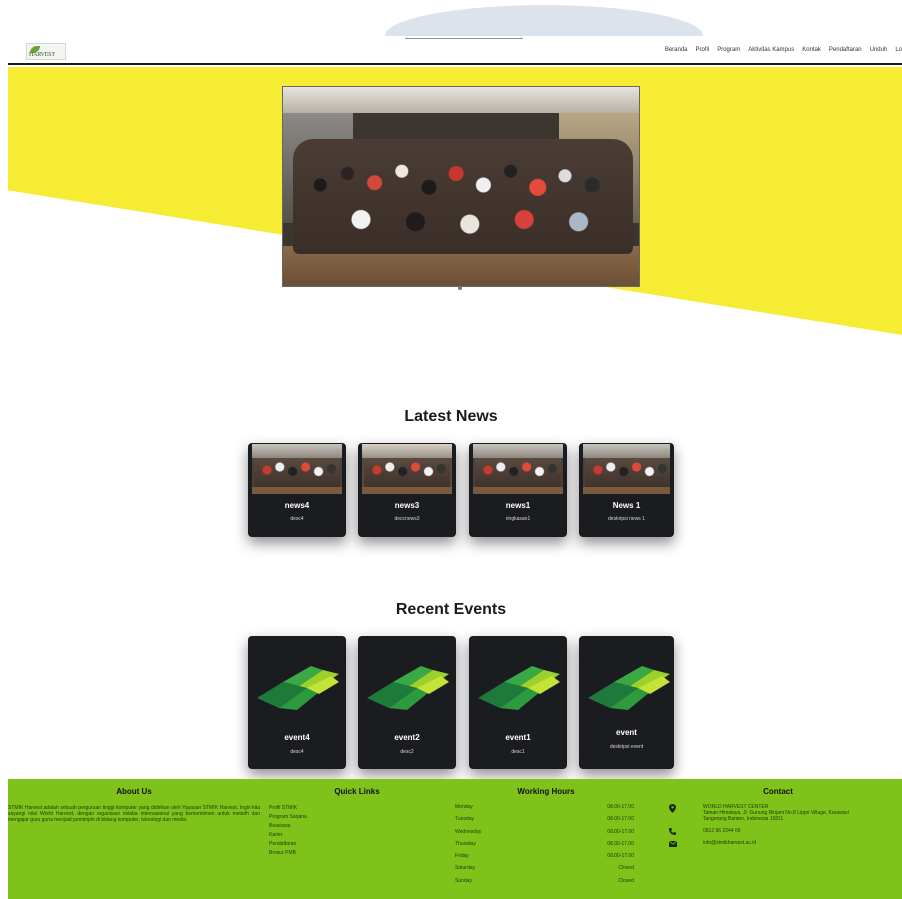 The height and width of the screenshot is (899, 902). What do you see at coordinates (464, 819) in the screenshot?
I see `working-day: Tuesday` at bounding box center [464, 819].